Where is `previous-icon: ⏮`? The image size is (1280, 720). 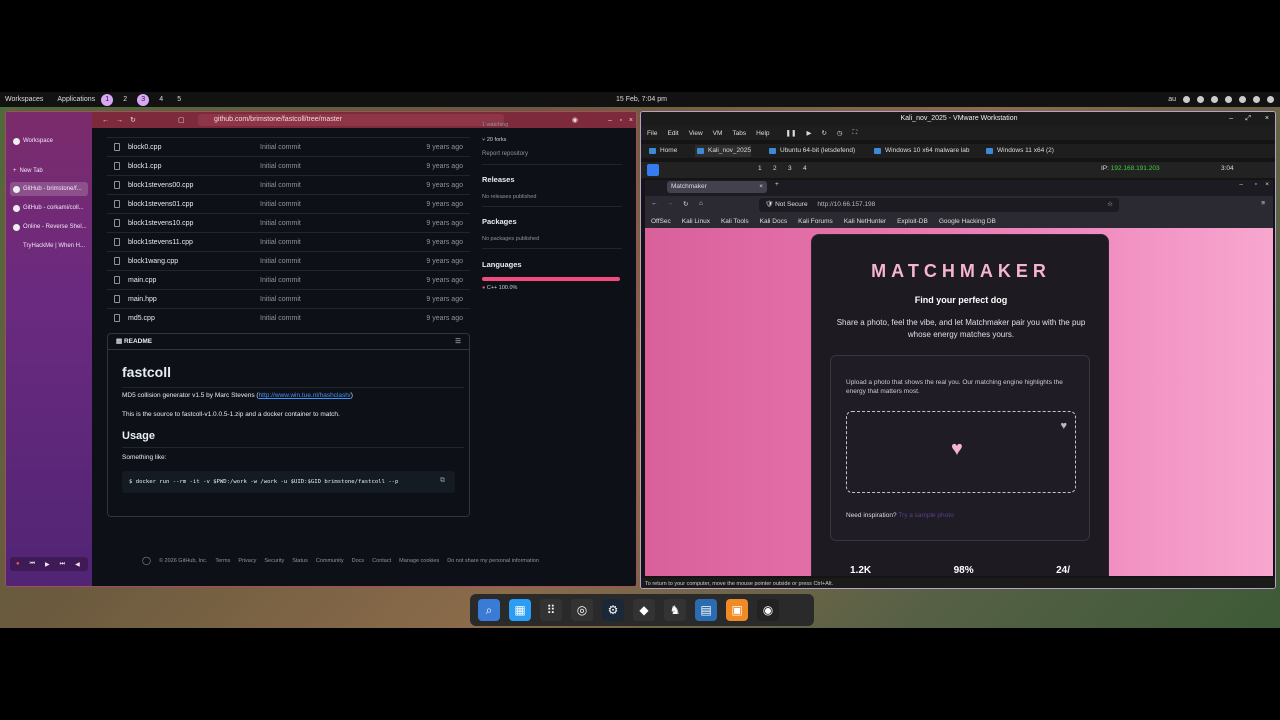
previous-icon: ⏮ is located at coordinates (32, 564).